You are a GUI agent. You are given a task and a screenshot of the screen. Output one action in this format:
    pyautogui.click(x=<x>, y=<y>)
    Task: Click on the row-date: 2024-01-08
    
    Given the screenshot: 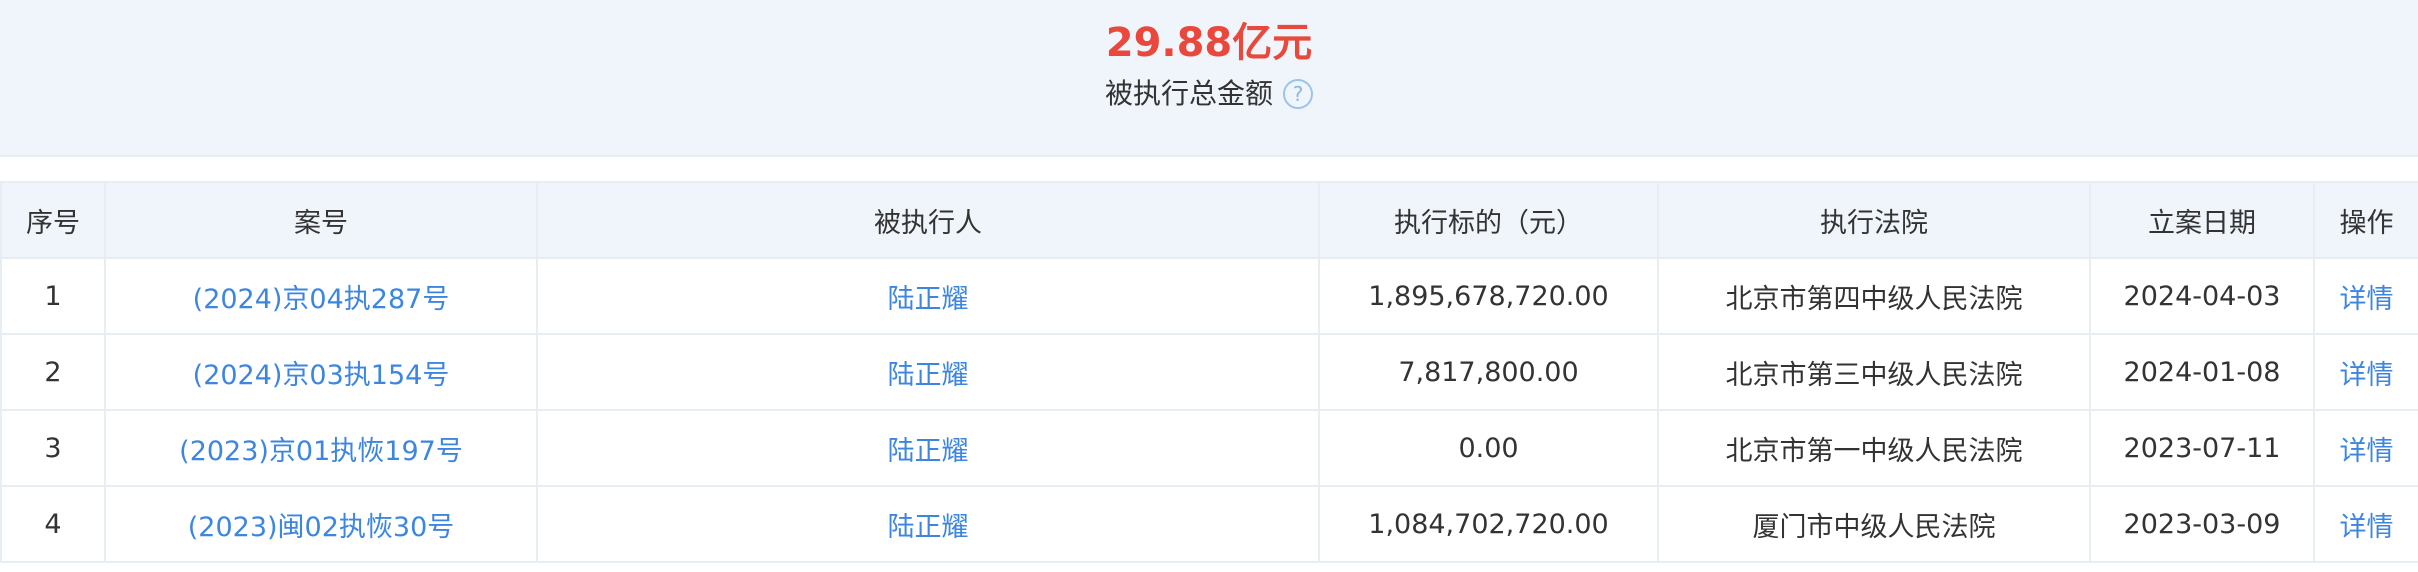 What is the action you would take?
    pyautogui.click(x=2202, y=372)
    